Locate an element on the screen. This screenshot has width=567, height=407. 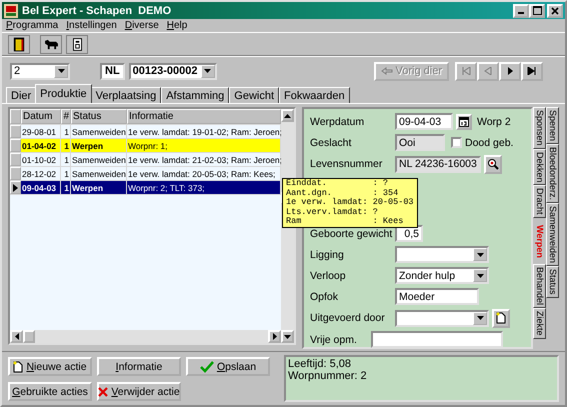
triangle-up-icon is located at coordinates (287, 116).